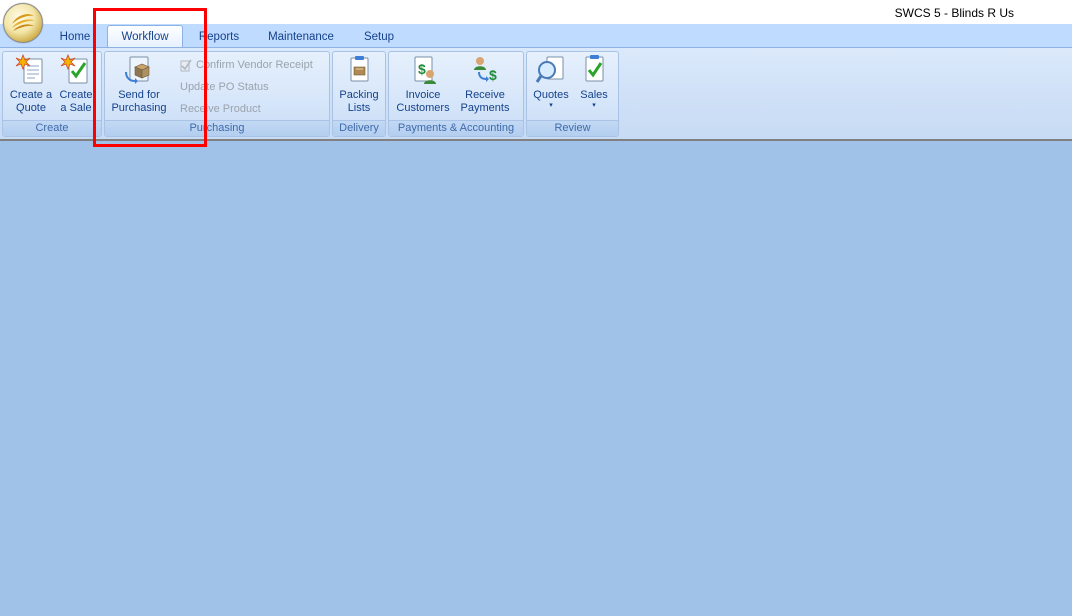  I want to click on group-create: Create a Quote Create a Sale Create, so click(52, 94).